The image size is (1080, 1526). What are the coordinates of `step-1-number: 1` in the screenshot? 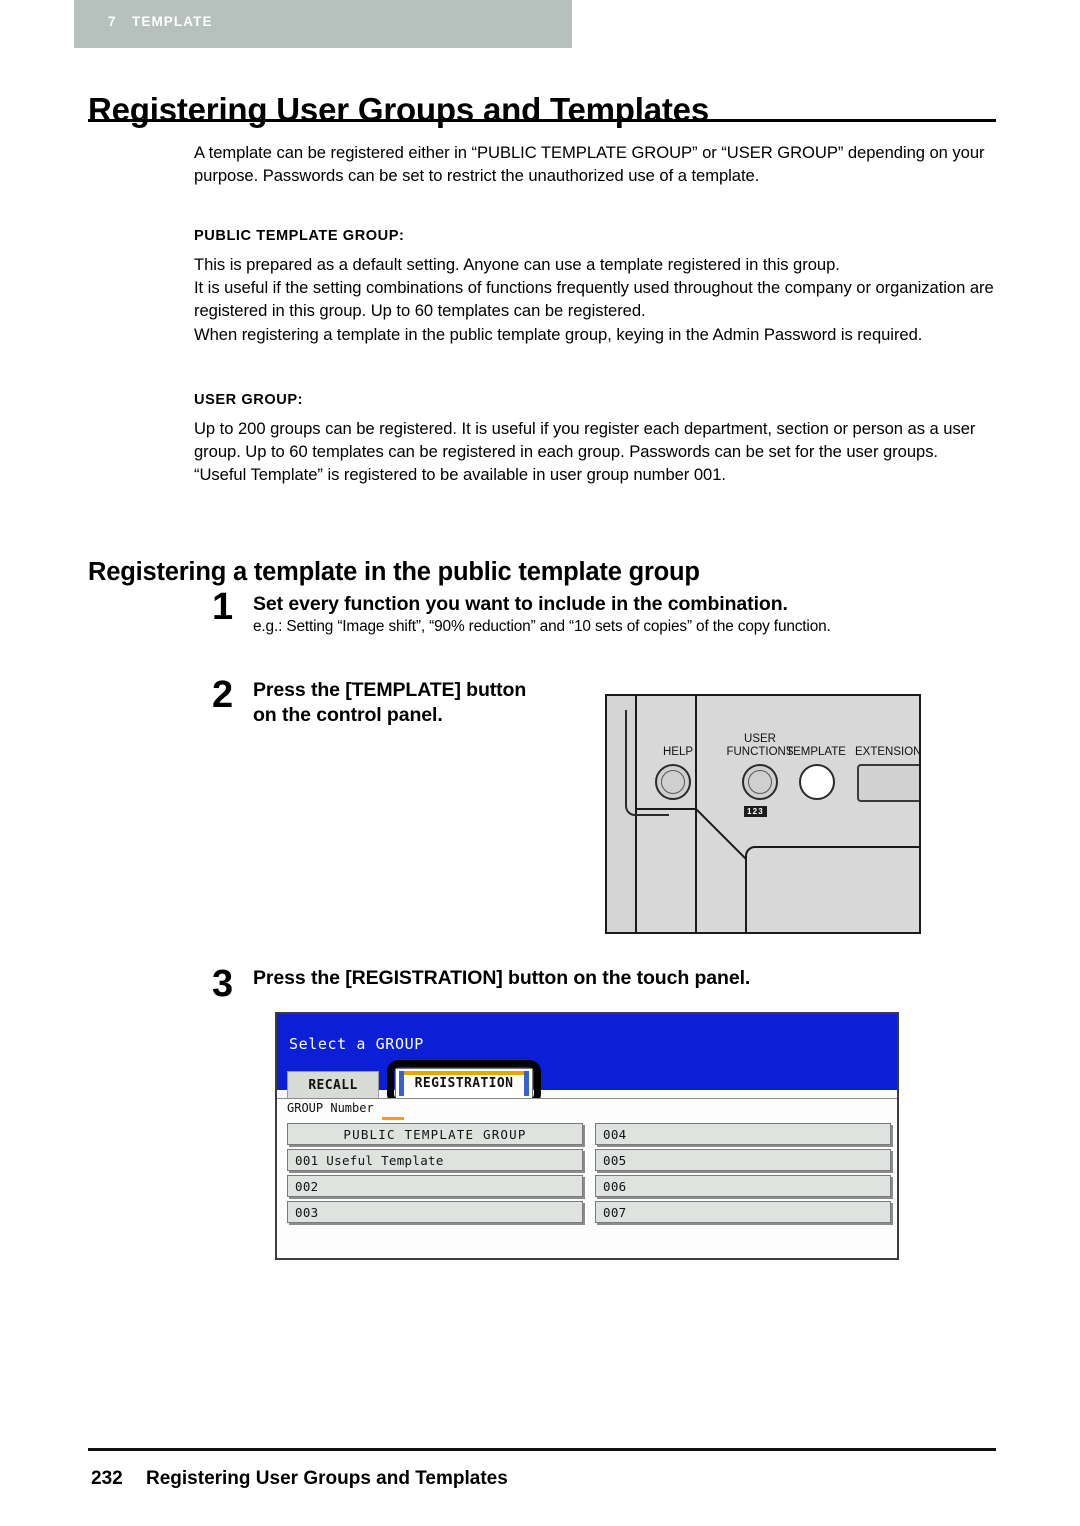 It's located at (223, 607).